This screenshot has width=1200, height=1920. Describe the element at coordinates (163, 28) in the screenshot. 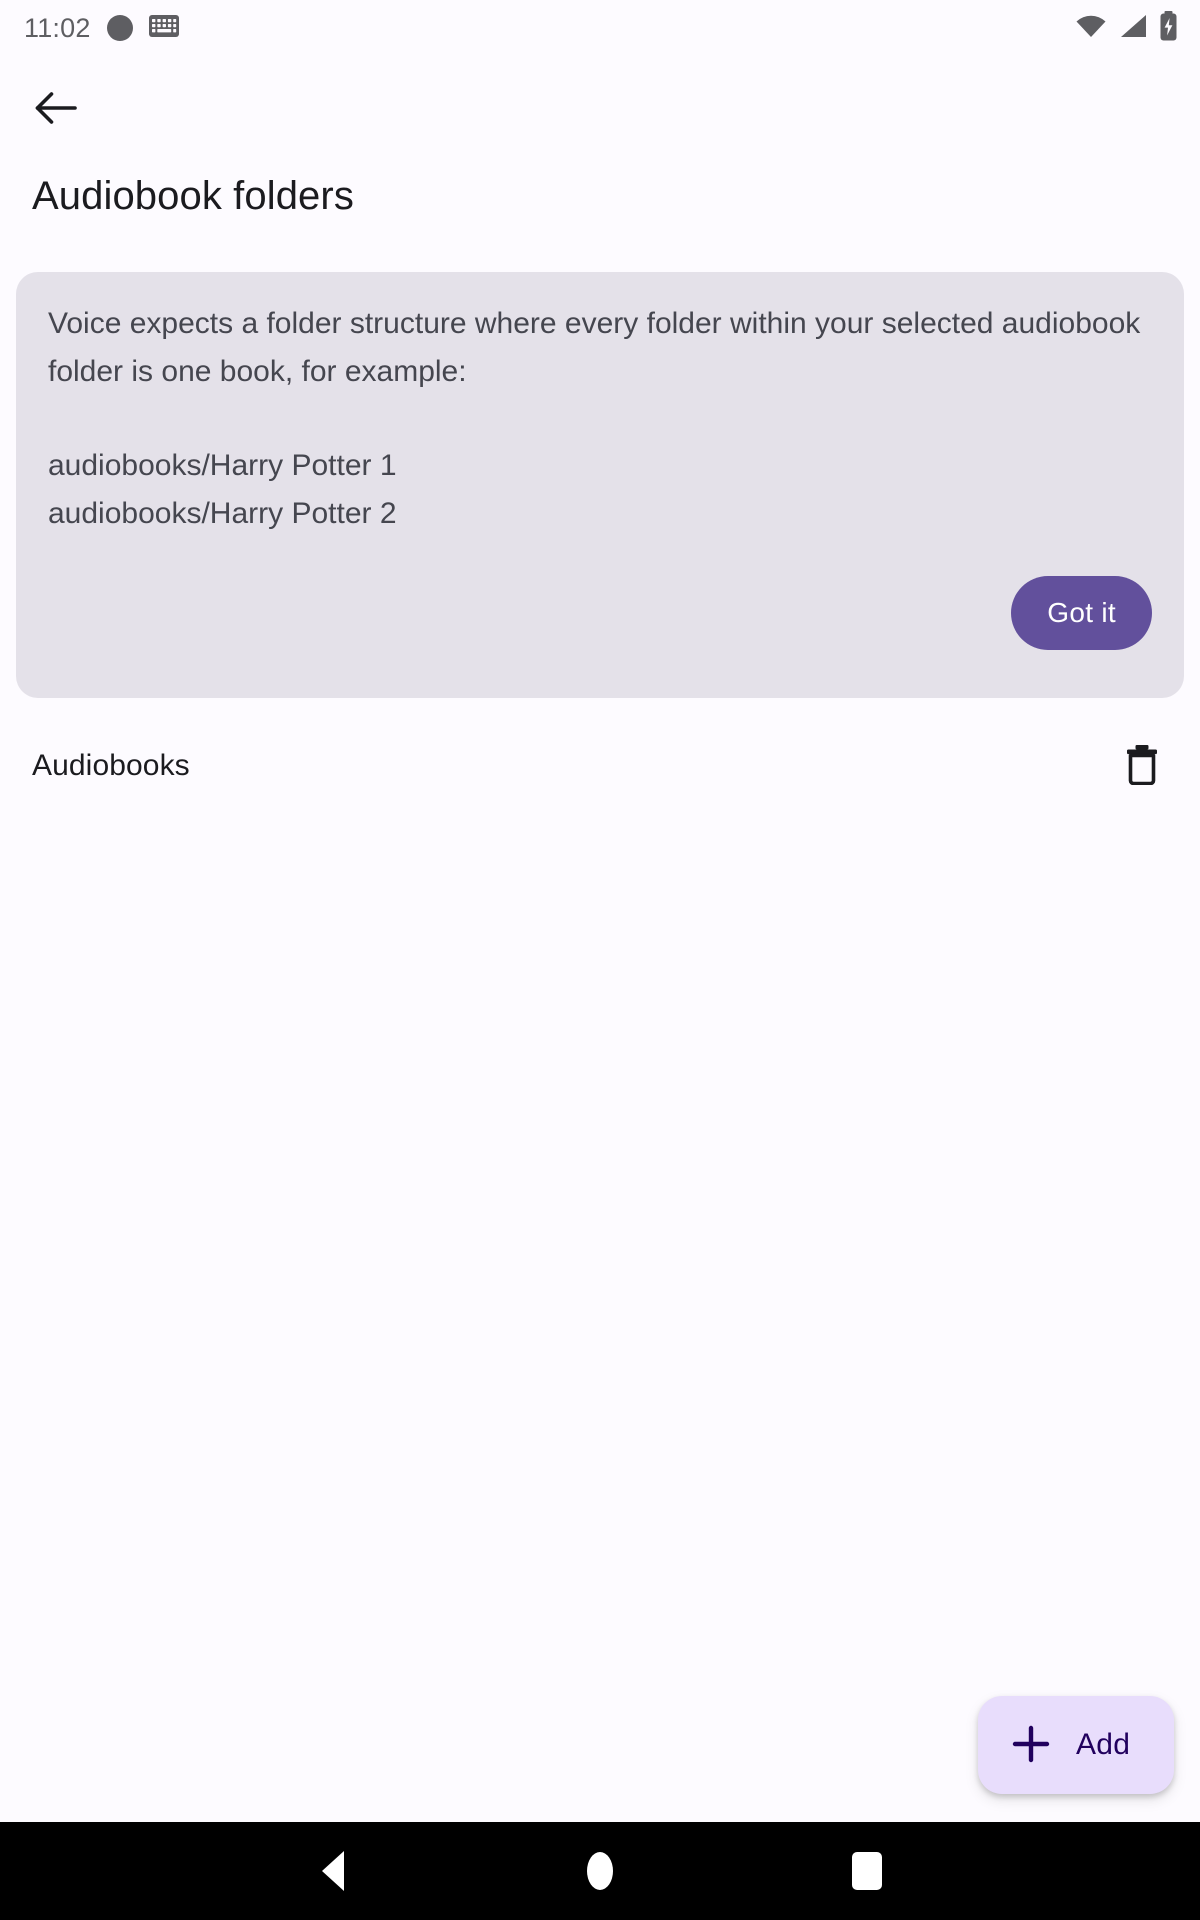

I see `keyboard-icon` at that location.